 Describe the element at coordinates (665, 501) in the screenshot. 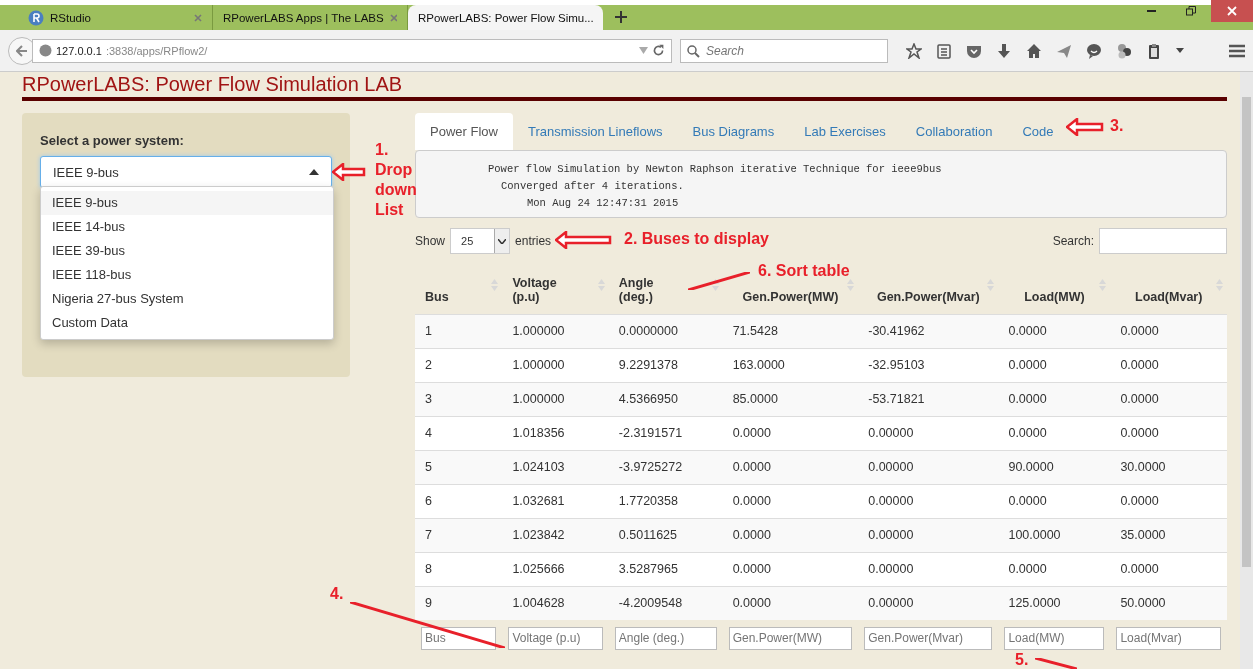

I see `table-cell: 1.7720358` at that location.